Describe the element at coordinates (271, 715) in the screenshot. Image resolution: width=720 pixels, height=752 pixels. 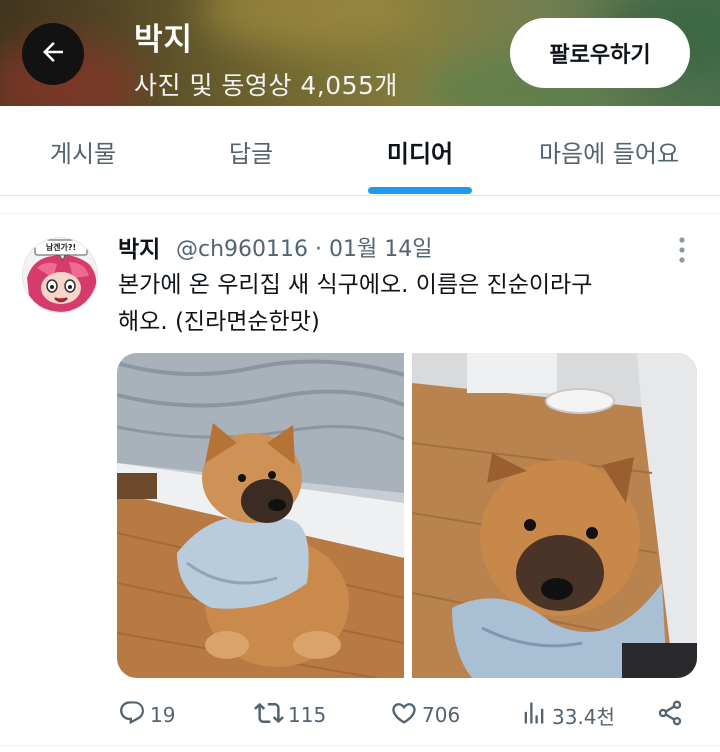
I see `retweet-icon` at that location.